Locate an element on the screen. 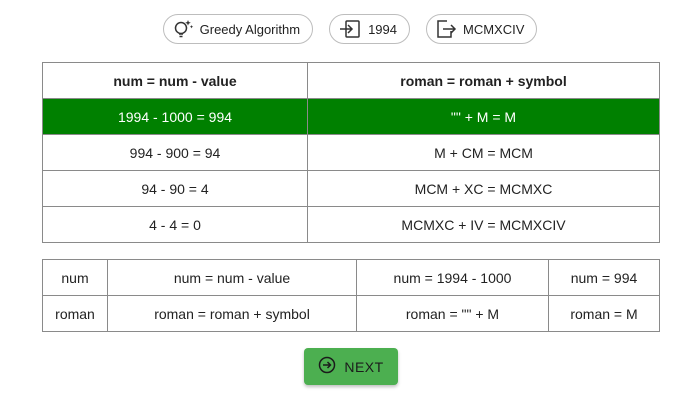 The height and width of the screenshot is (400, 700). arrow-circle-right-icon is located at coordinates (327, 366).